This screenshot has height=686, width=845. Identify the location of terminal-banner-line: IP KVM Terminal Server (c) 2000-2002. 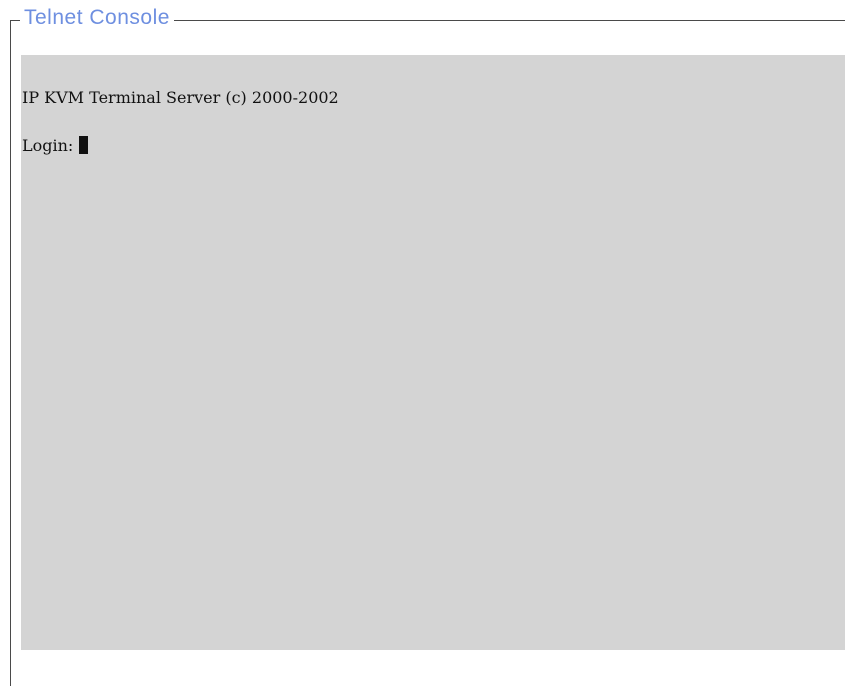
(180, 97).